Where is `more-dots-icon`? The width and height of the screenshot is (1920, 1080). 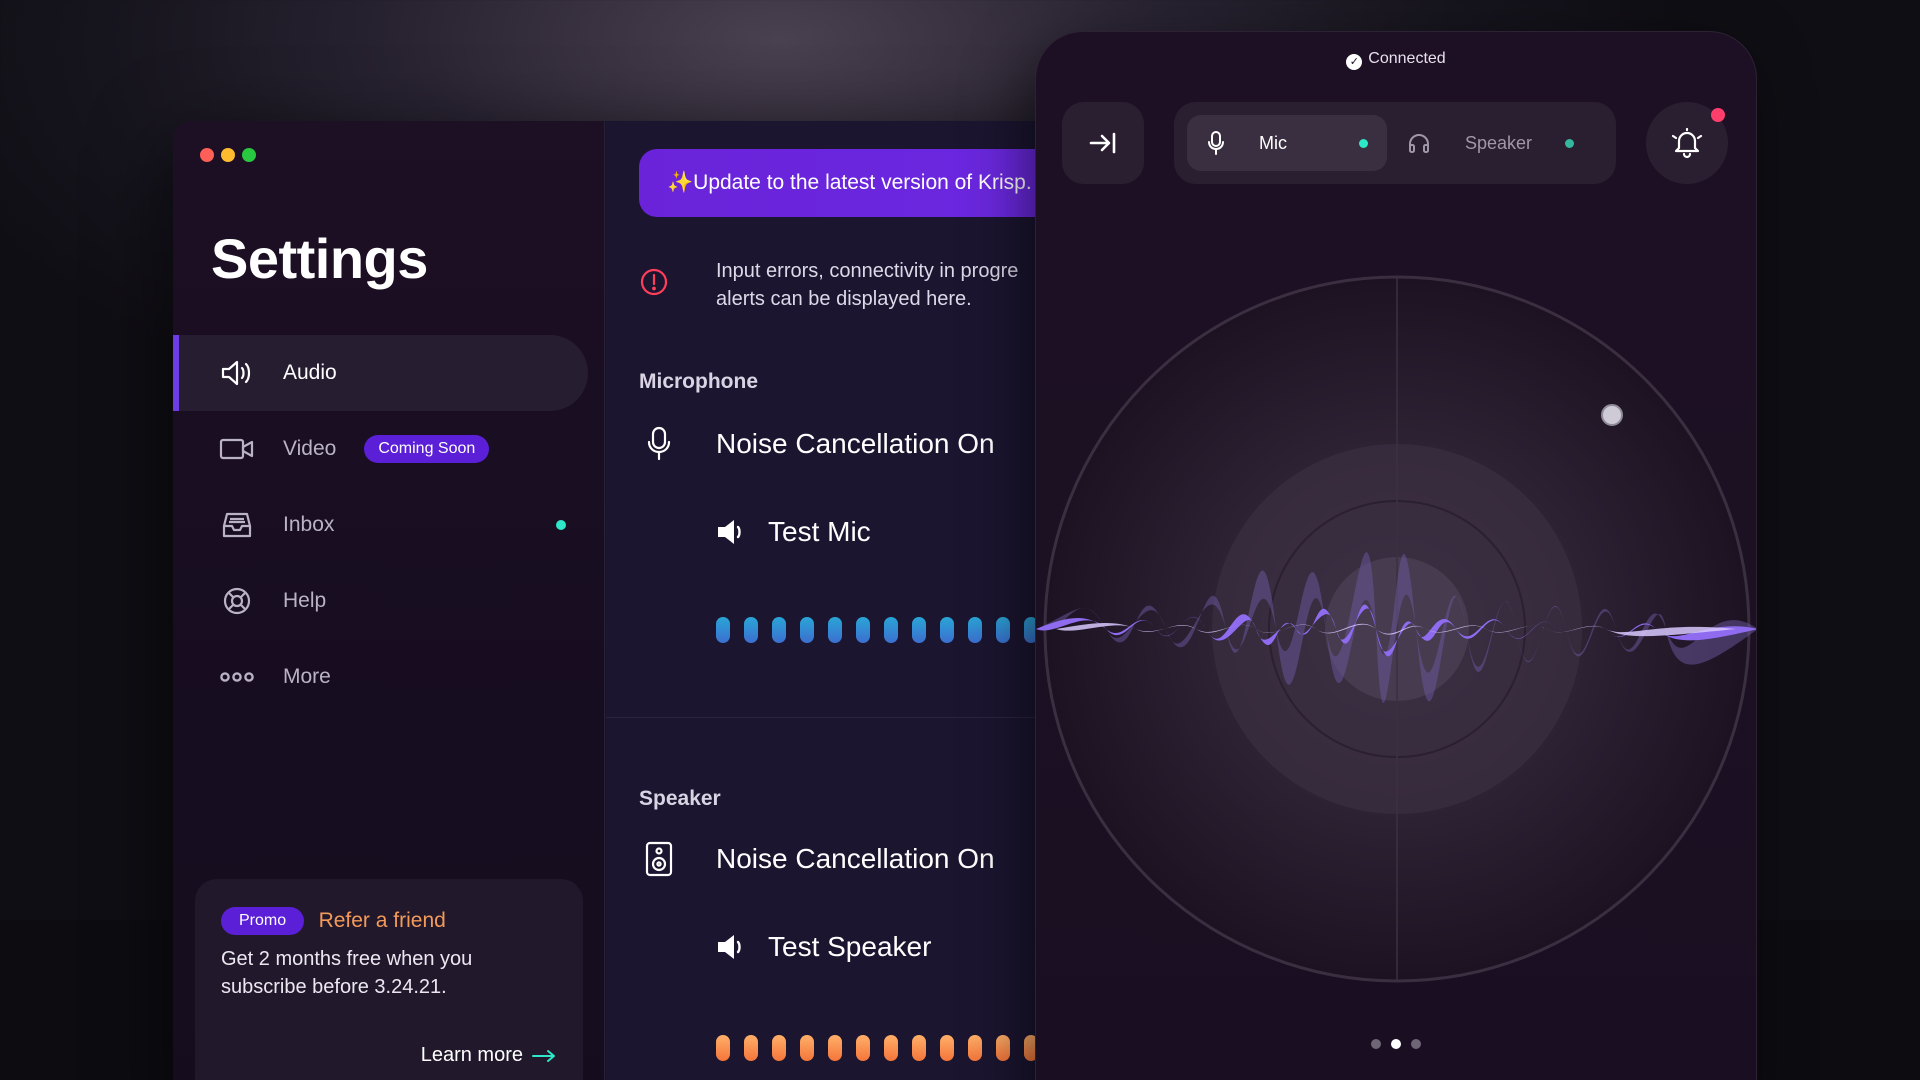
more-dots-icon is located at coordinates (237, 677).